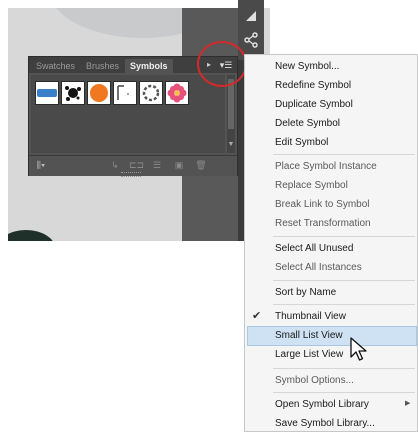 The width and height of the screenshot is (418, 433). I want to click on menu-item-small-list-view: Small List View, so click(309, 336).